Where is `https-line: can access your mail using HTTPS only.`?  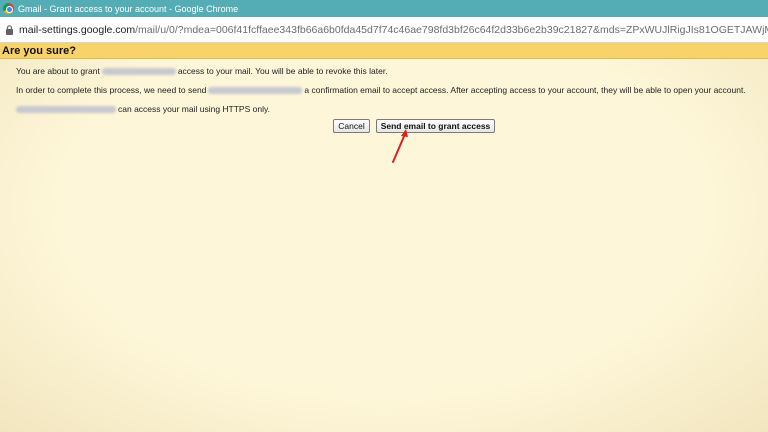 https-line: can access your mail using HTTPS only. is located at coordinates (143, 109).